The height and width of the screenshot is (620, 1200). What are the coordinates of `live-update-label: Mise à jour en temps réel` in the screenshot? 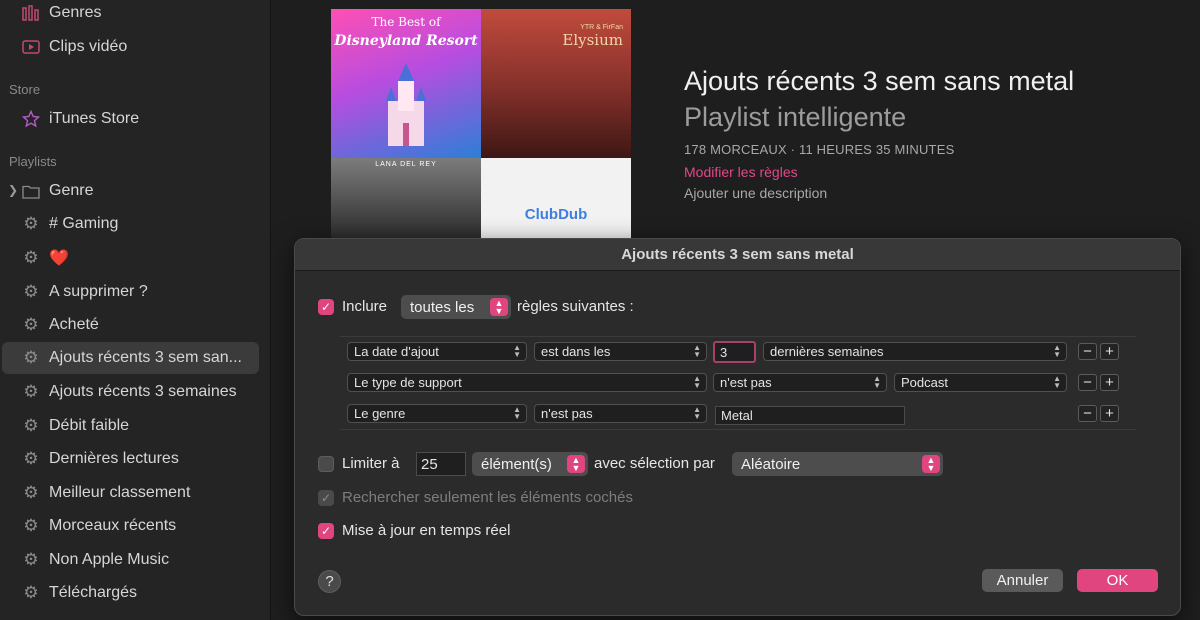 It's located at (426, 530).